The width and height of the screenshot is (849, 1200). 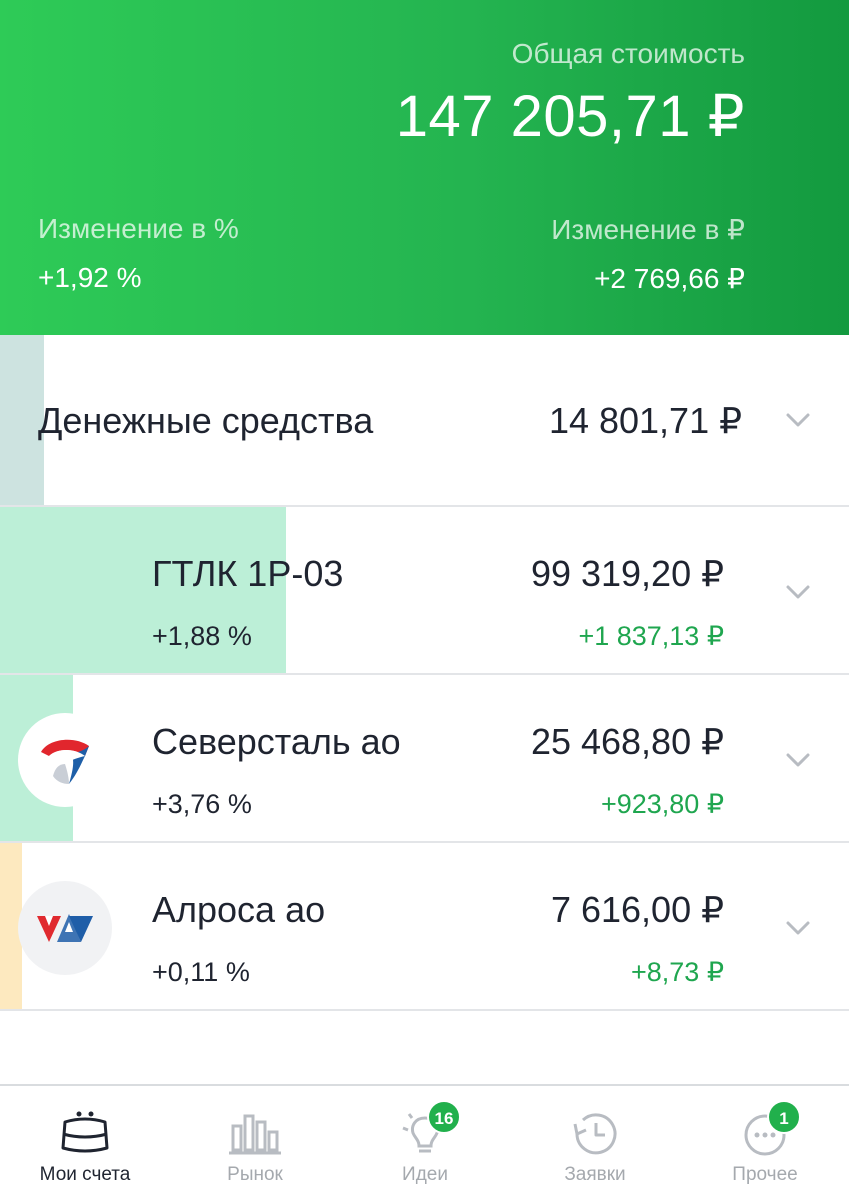 What do you see at coordinates (85, 1174) in the screenshot?
I see `nav-label: Мои счета` at bounding box center [85, 1174].